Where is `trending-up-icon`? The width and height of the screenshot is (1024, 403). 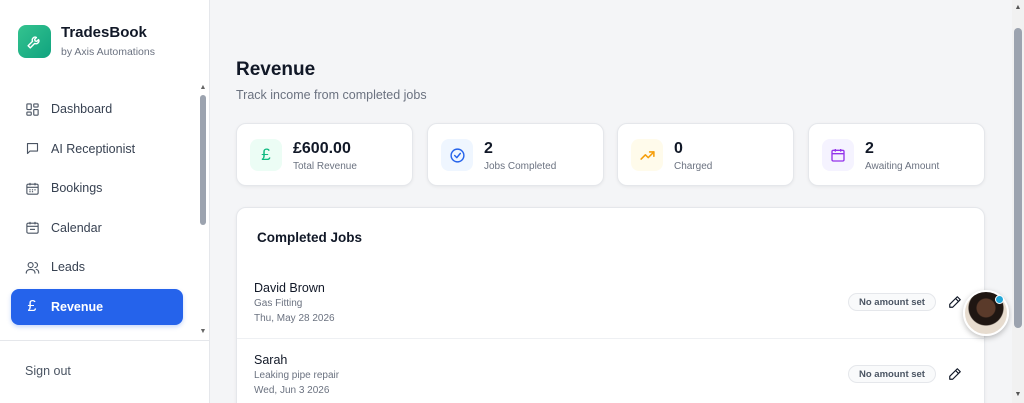 trending-up-icon is located at coordinates (647, 155).